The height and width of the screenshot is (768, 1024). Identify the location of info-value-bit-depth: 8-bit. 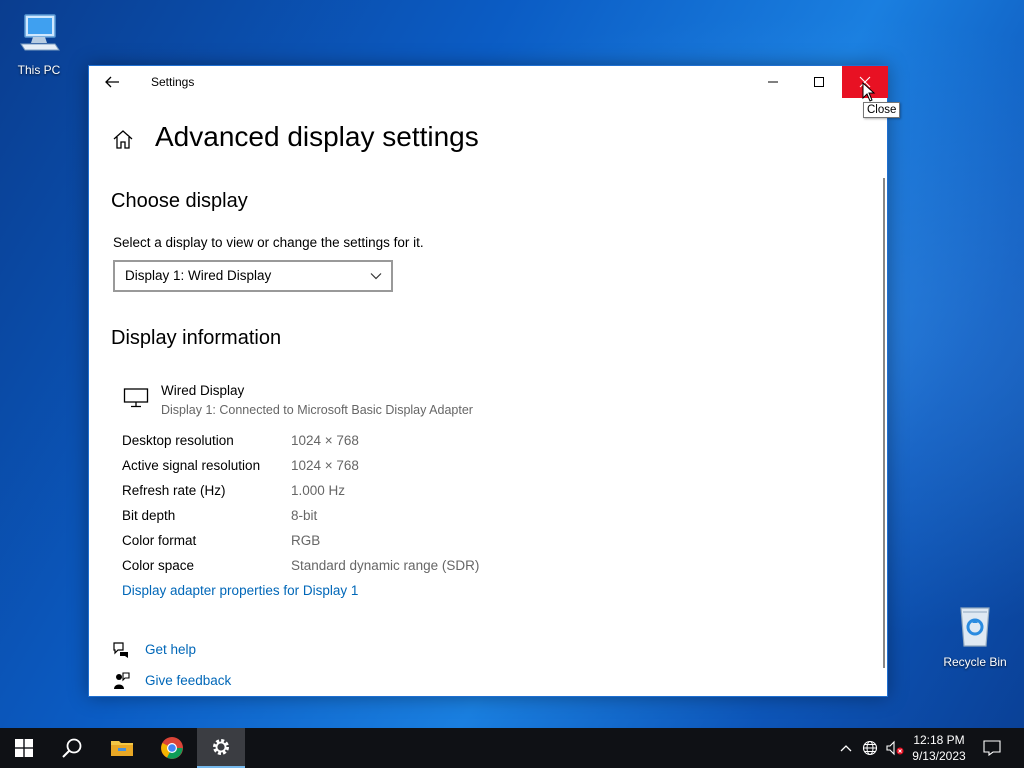
(304, 515).